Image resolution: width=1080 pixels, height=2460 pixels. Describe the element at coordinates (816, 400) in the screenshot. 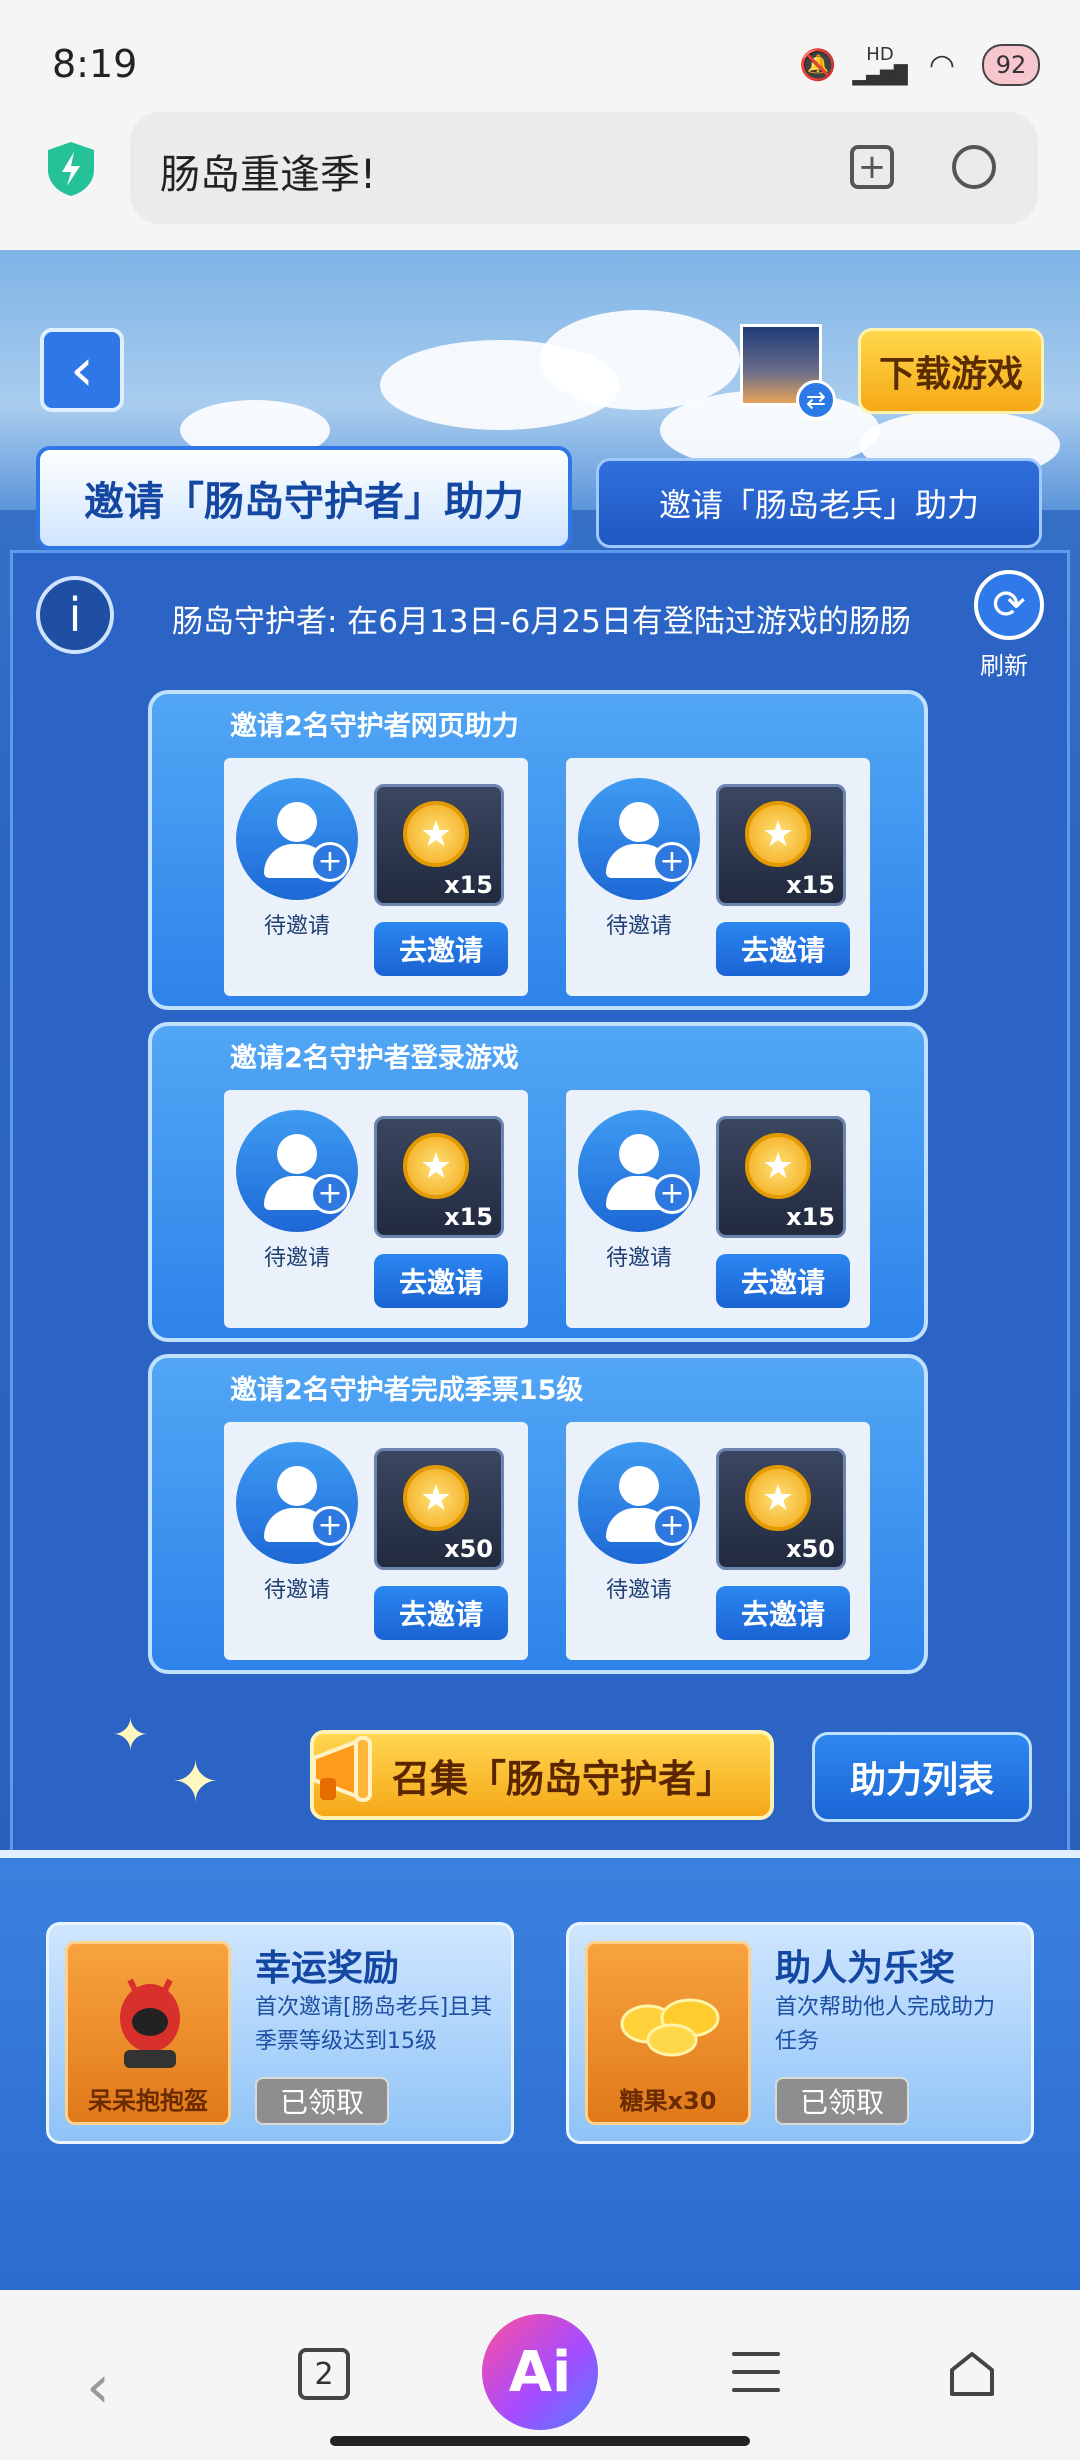

I see `swap-account-icon: ⇄` at that location.